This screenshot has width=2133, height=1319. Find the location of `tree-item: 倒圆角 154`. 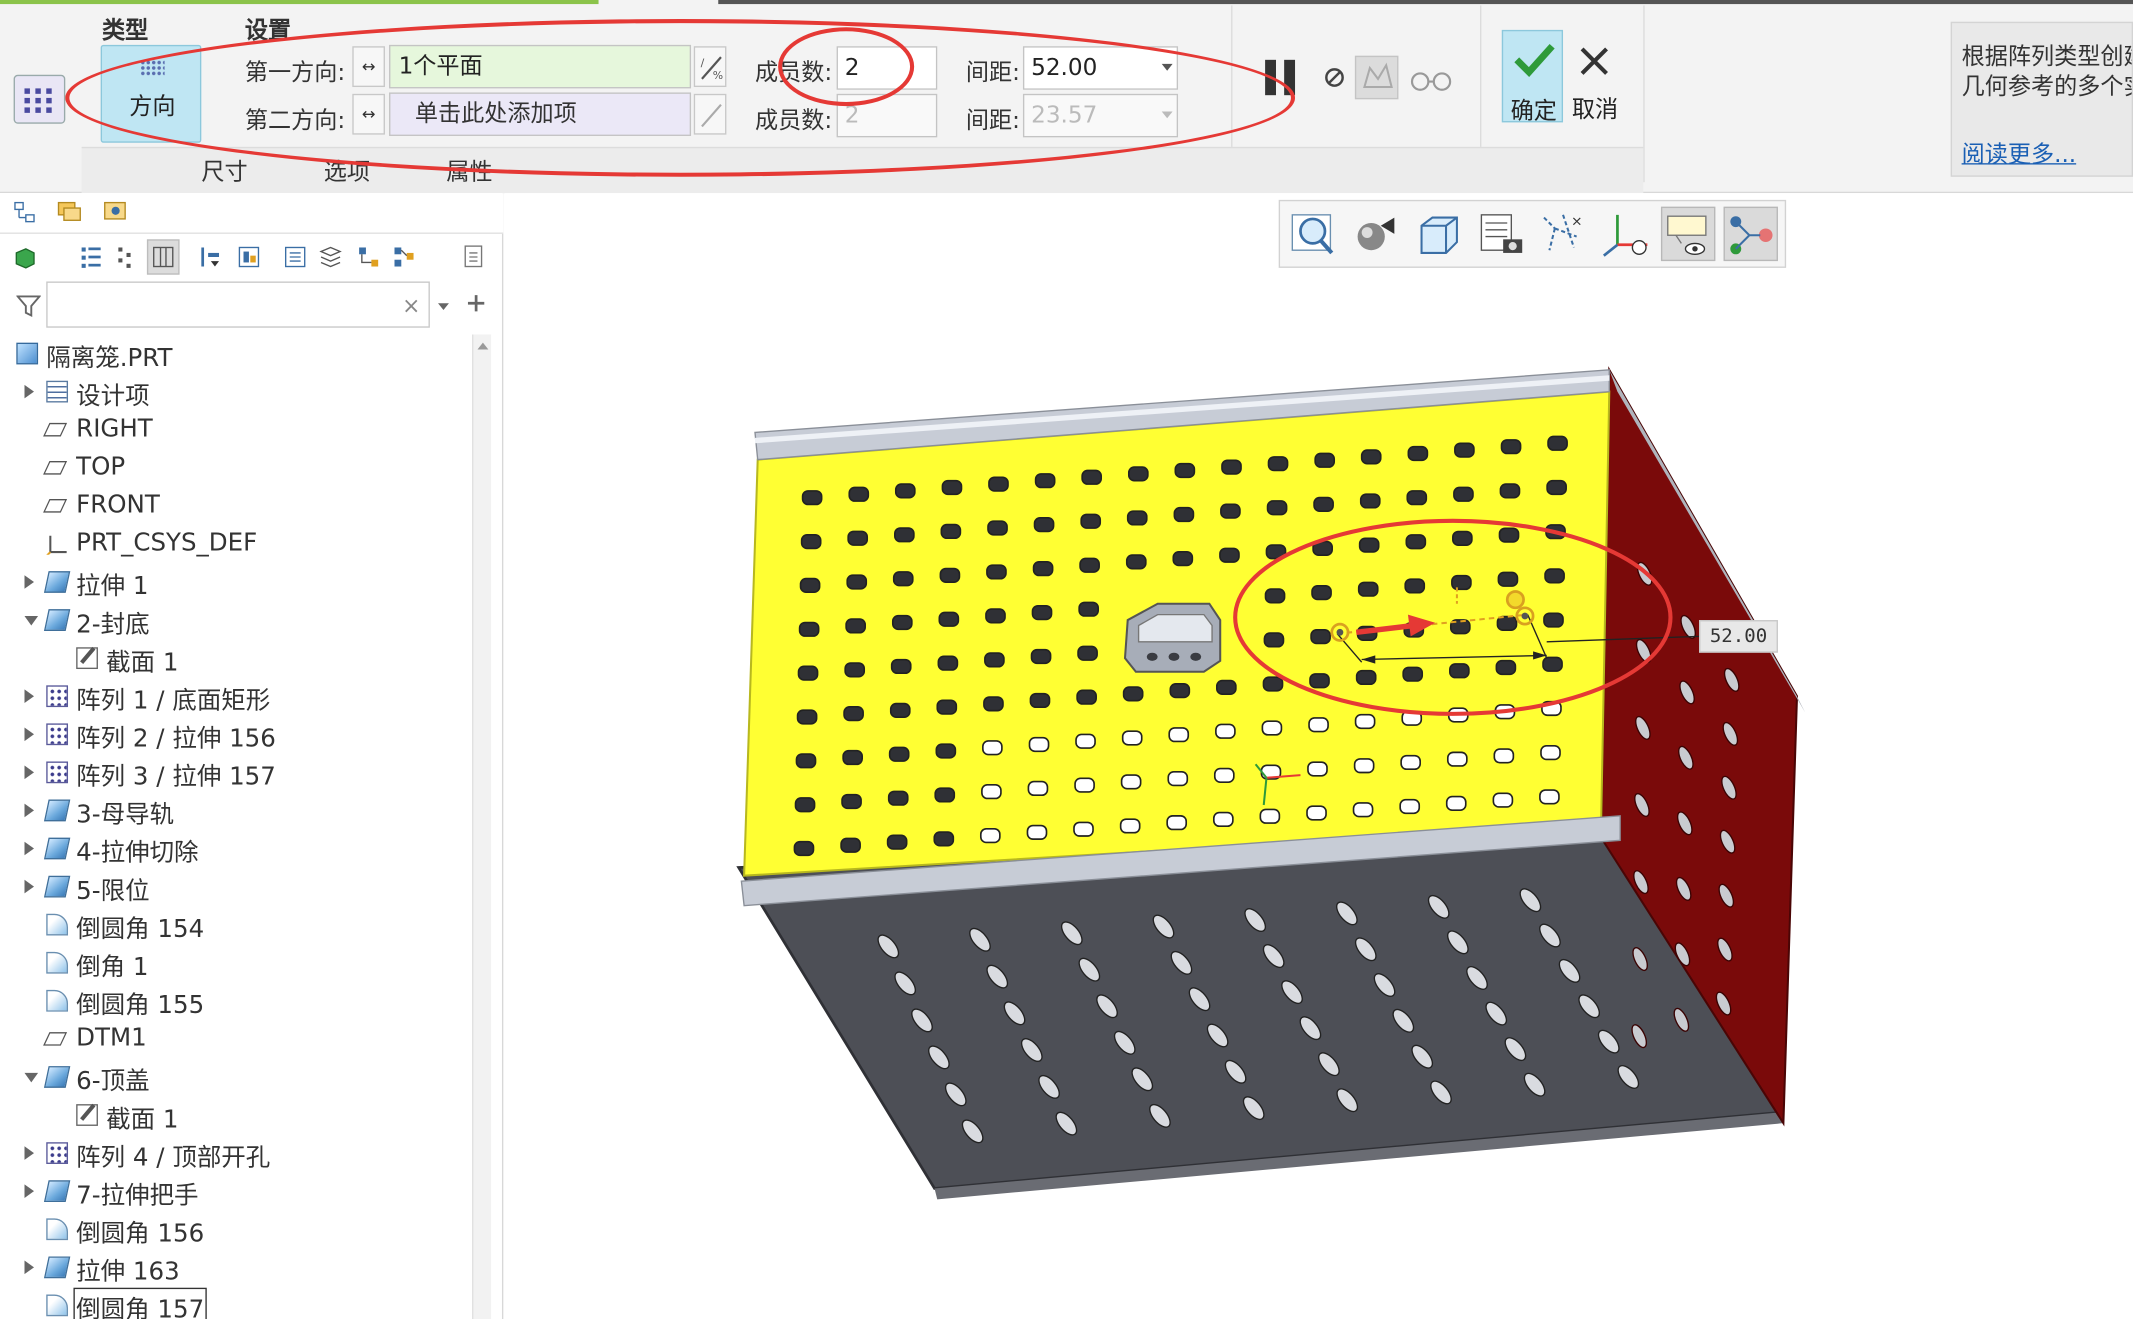

tree-item: 倒圆角 154 is located at coordinates (235, 925).